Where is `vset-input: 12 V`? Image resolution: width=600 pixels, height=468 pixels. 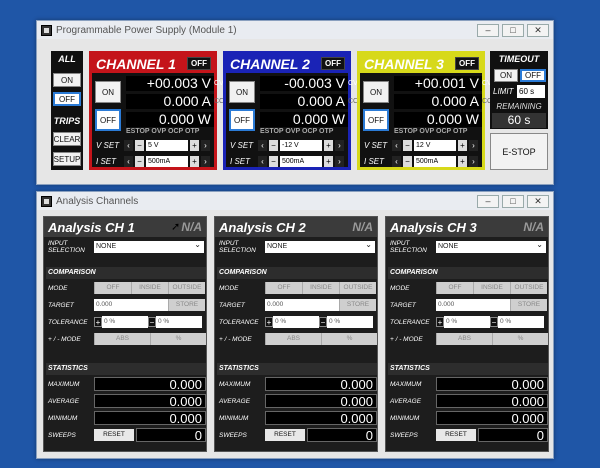 vset-input: 12 V is located at coordinates (435, 145).